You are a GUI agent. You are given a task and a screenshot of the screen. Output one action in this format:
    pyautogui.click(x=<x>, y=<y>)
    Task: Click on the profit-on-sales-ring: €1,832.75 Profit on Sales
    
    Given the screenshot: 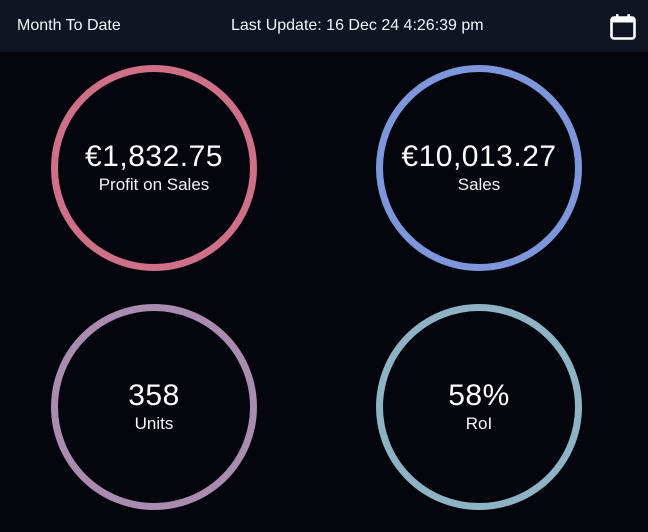 What is the action you would take?
    pyautogui.click(x=154, y=168)
    